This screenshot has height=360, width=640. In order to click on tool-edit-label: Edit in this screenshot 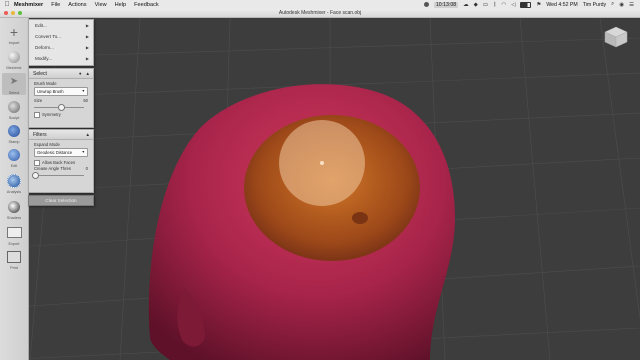, I will do `click(14, 166)`.